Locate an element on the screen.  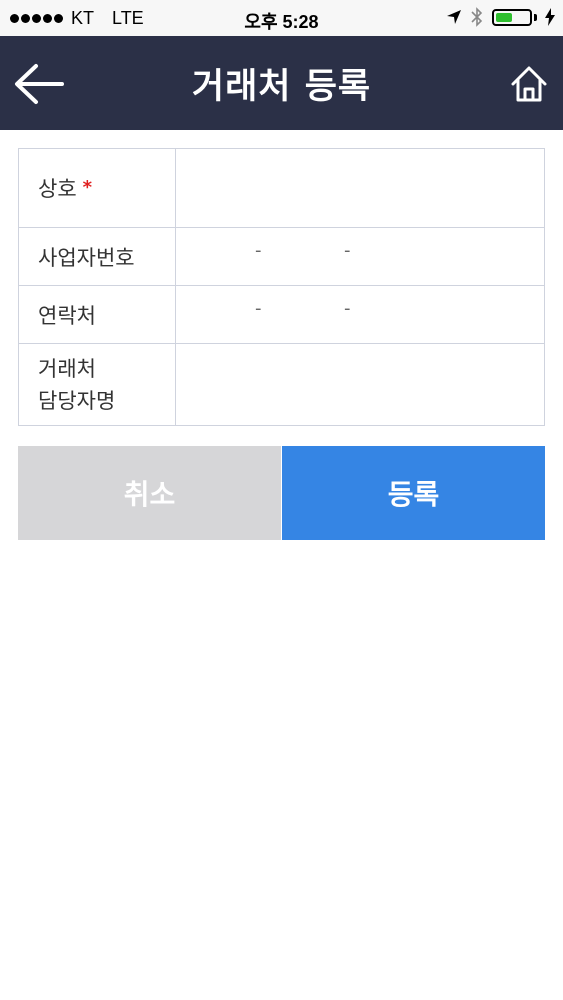
form-row-company-name: 상호 * is located at coordinates (281, 188).